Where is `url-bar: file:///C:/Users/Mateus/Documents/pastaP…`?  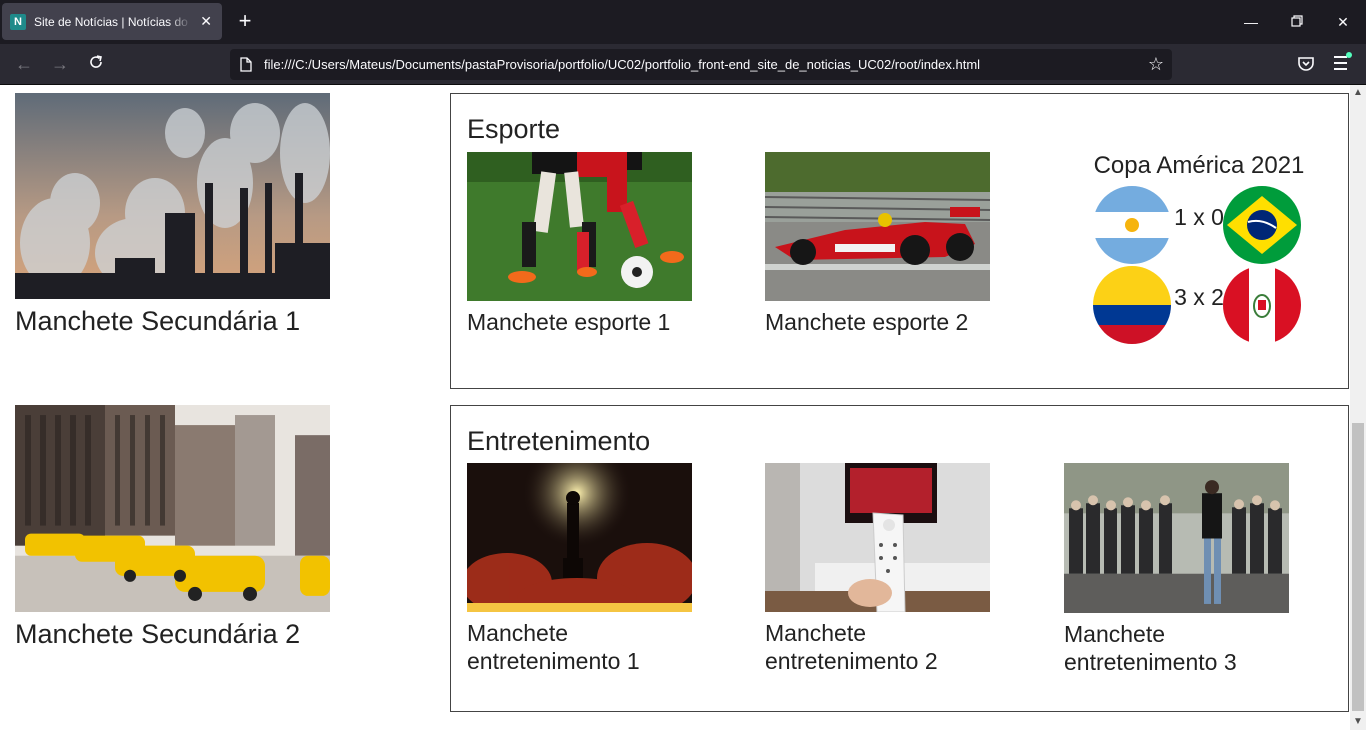 url-bar: file:///C:/Users/Mateus/Documents/pastaP… is located at coordinates (701, 64).